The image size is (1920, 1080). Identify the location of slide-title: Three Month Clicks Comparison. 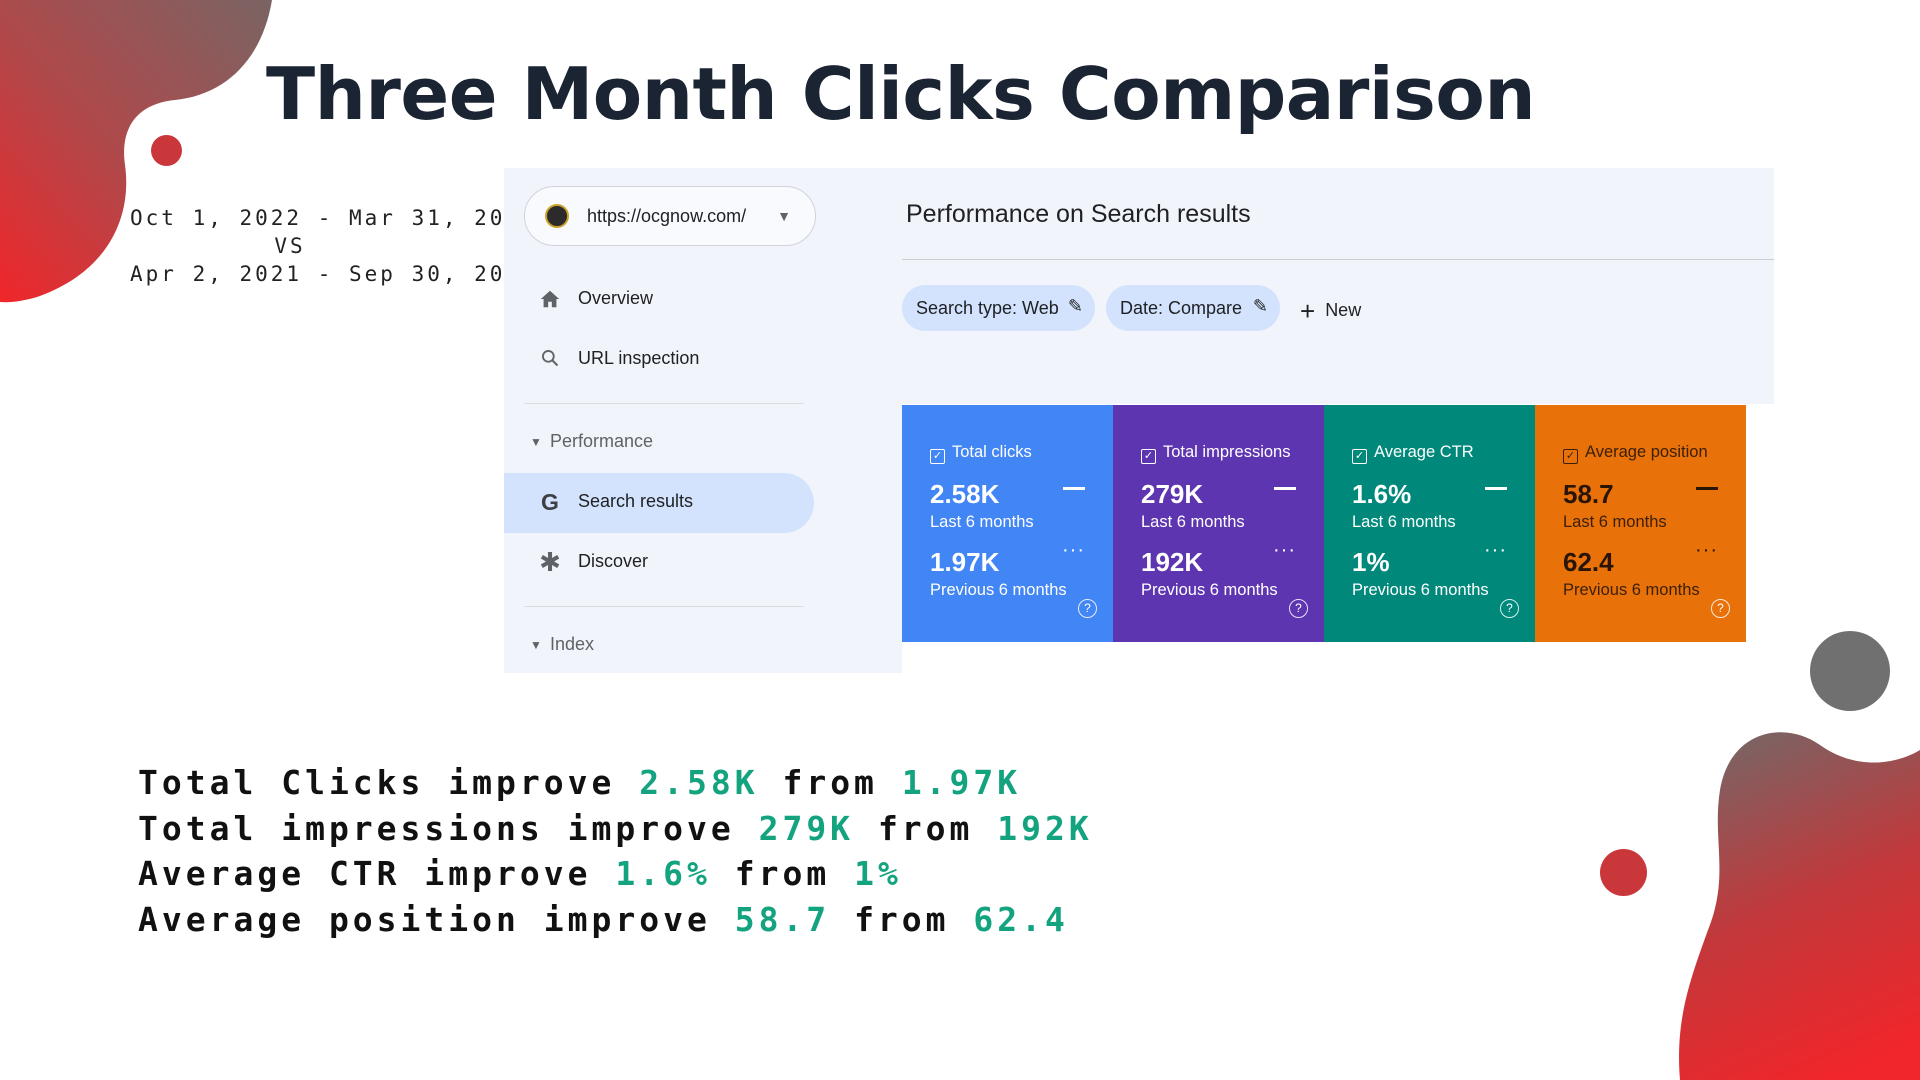
(901, 94).